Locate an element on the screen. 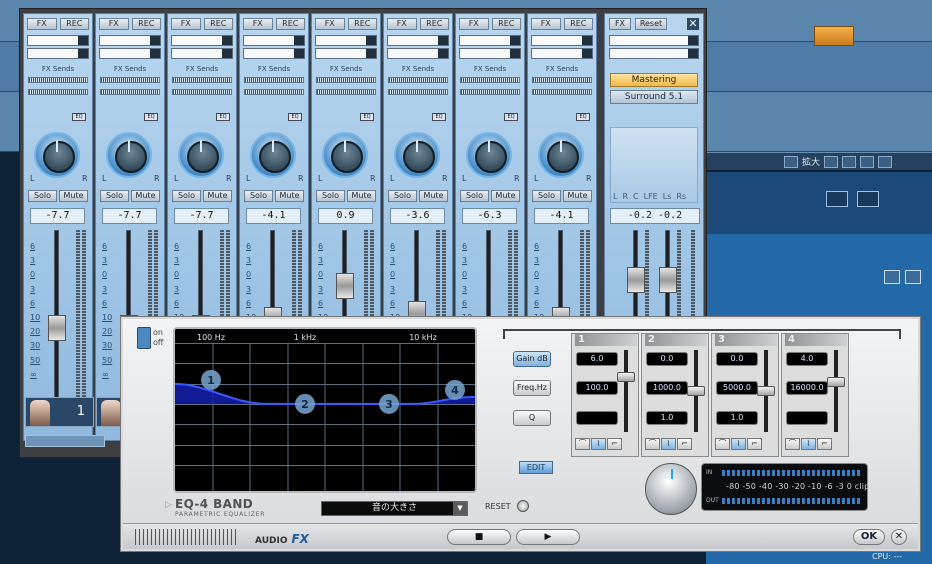 This screenshot has width=932, height=564. master-select is located at coordinates (654, 40).